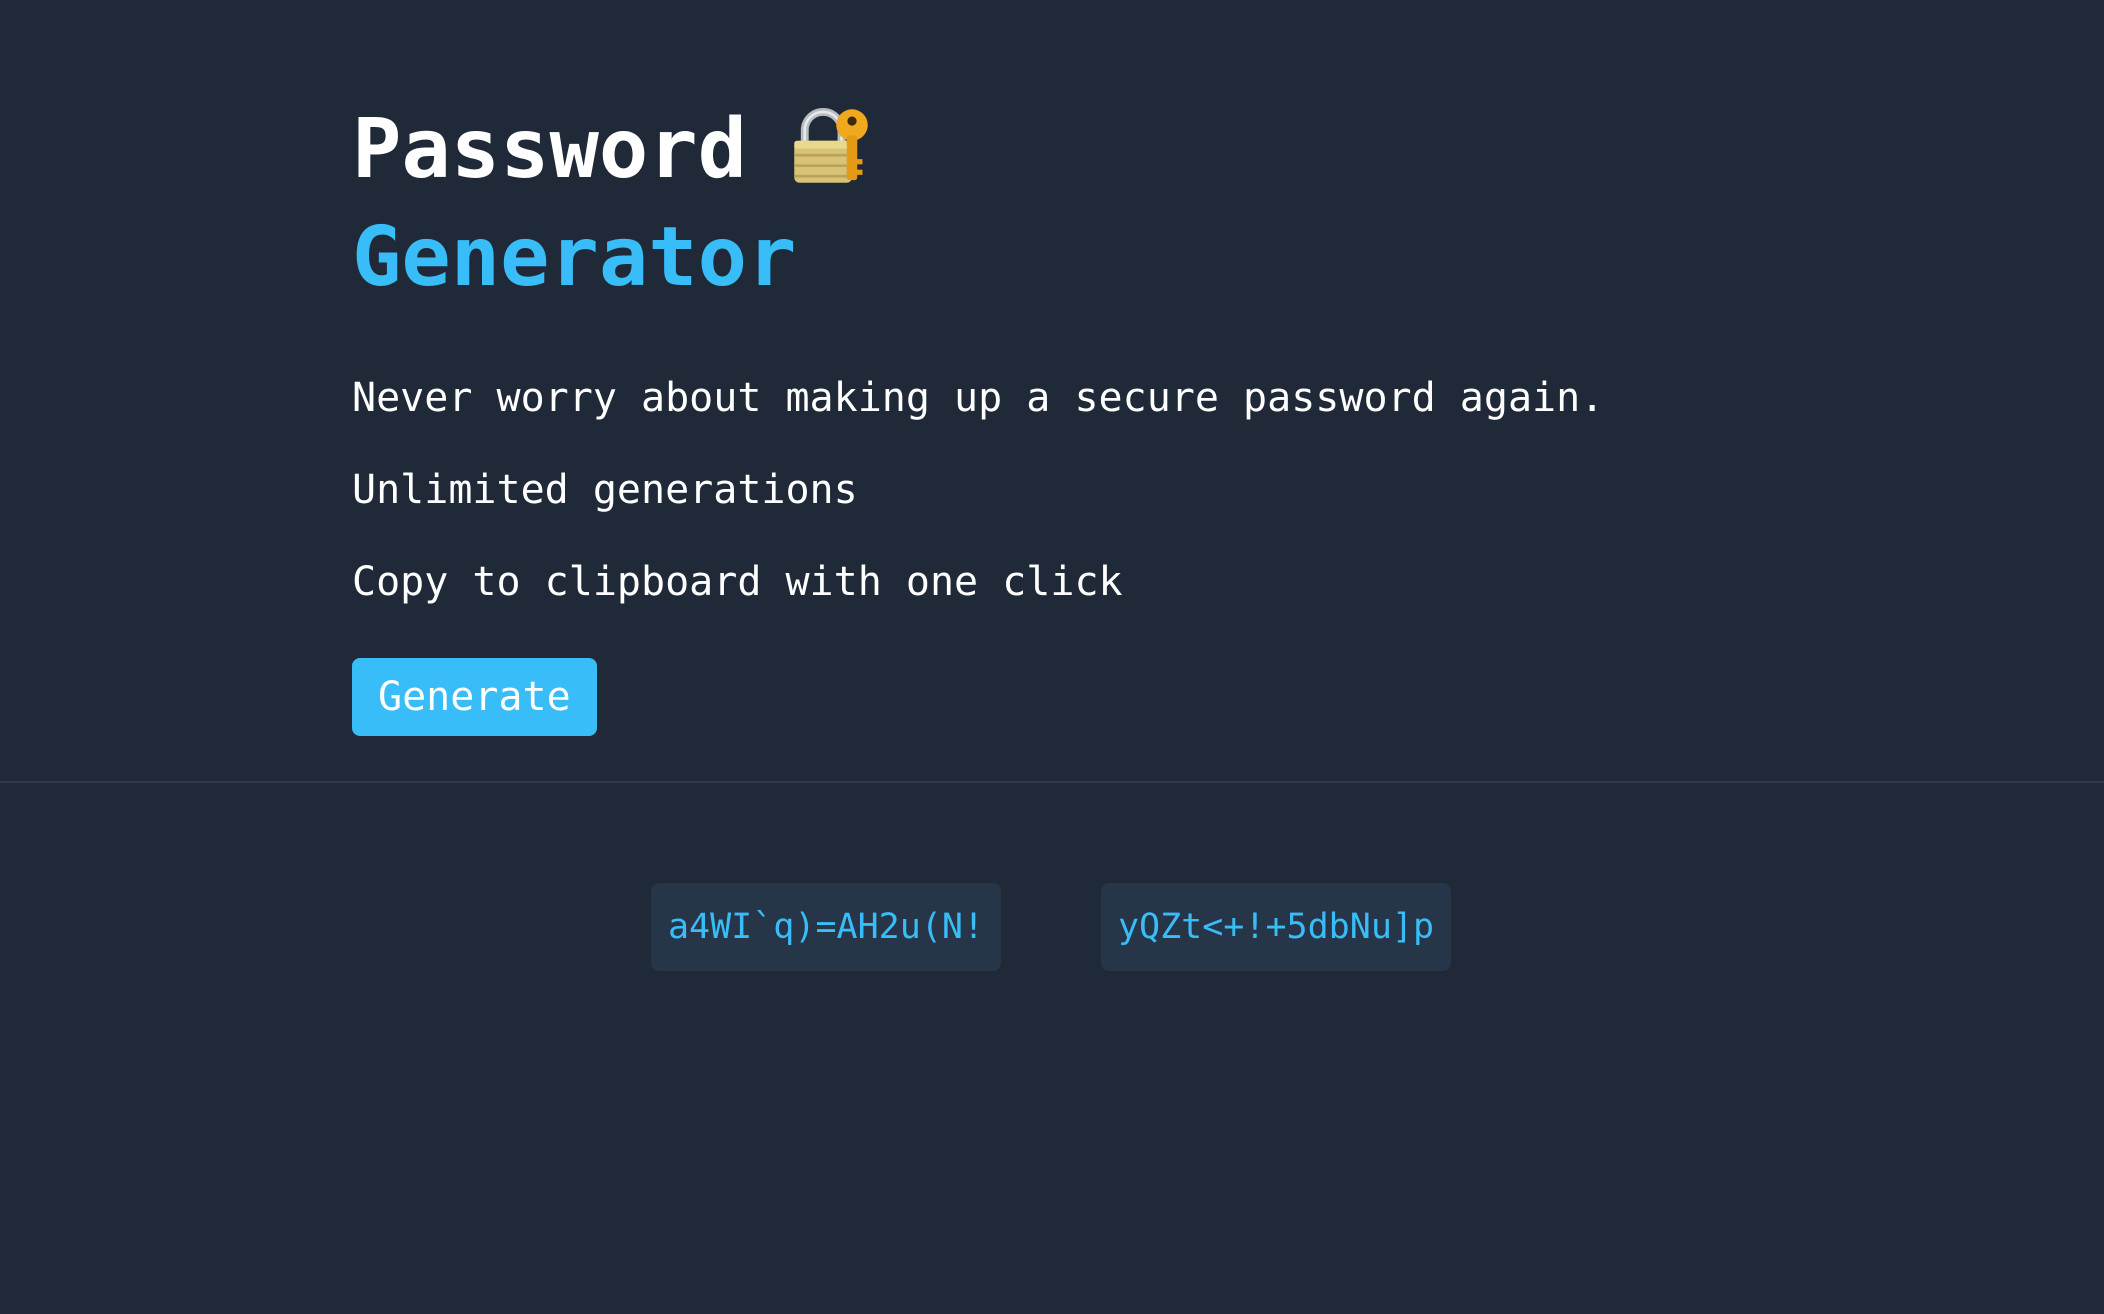 The width and height of the screenshot is (2104, 1314). Describe the element at coordinates (549, 149) in the screenshot. I see `title-password-text: Password` at that location.